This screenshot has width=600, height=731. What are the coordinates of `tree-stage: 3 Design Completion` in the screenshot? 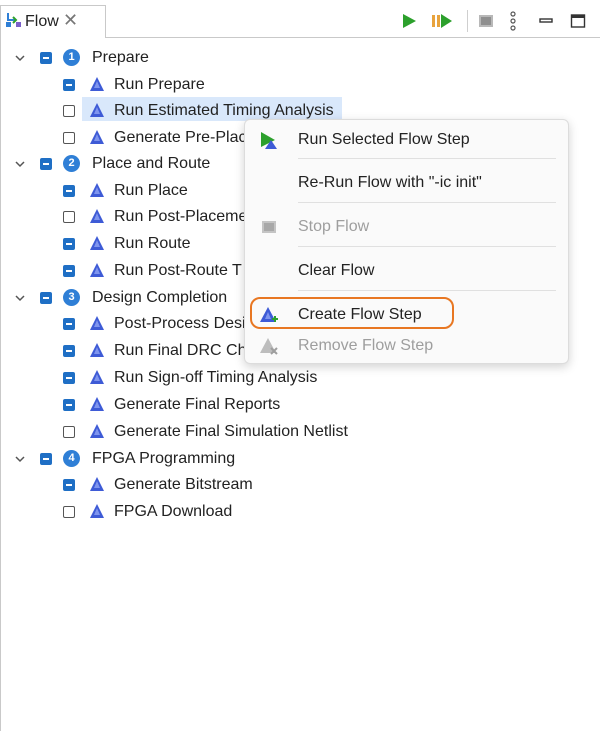 It's located at (122, 298).